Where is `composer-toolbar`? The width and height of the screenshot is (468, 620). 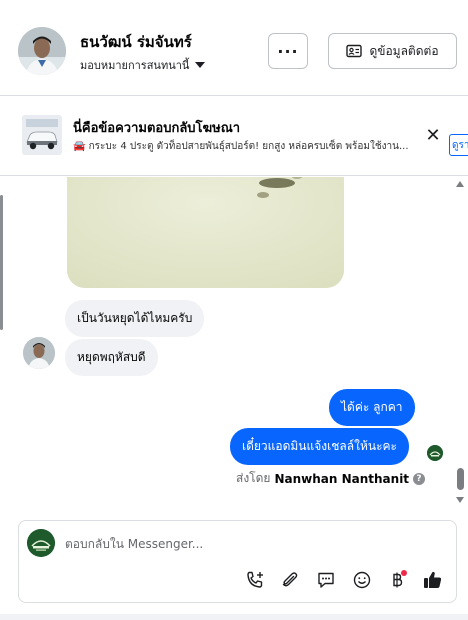 composer-toolbar is located at coordinates (238, 581).